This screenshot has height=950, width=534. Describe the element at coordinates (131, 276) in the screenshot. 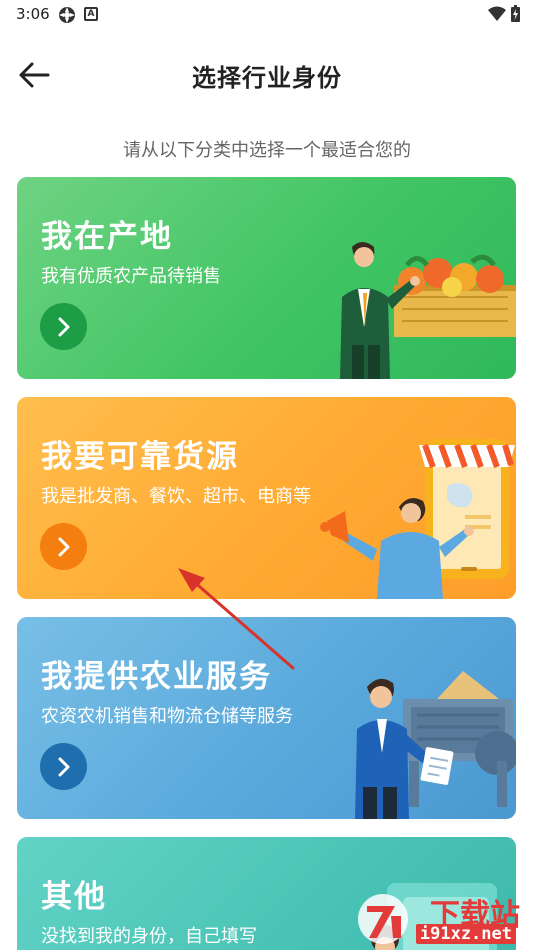

I see `card-description: 我有优质农产品待销售` at that location.